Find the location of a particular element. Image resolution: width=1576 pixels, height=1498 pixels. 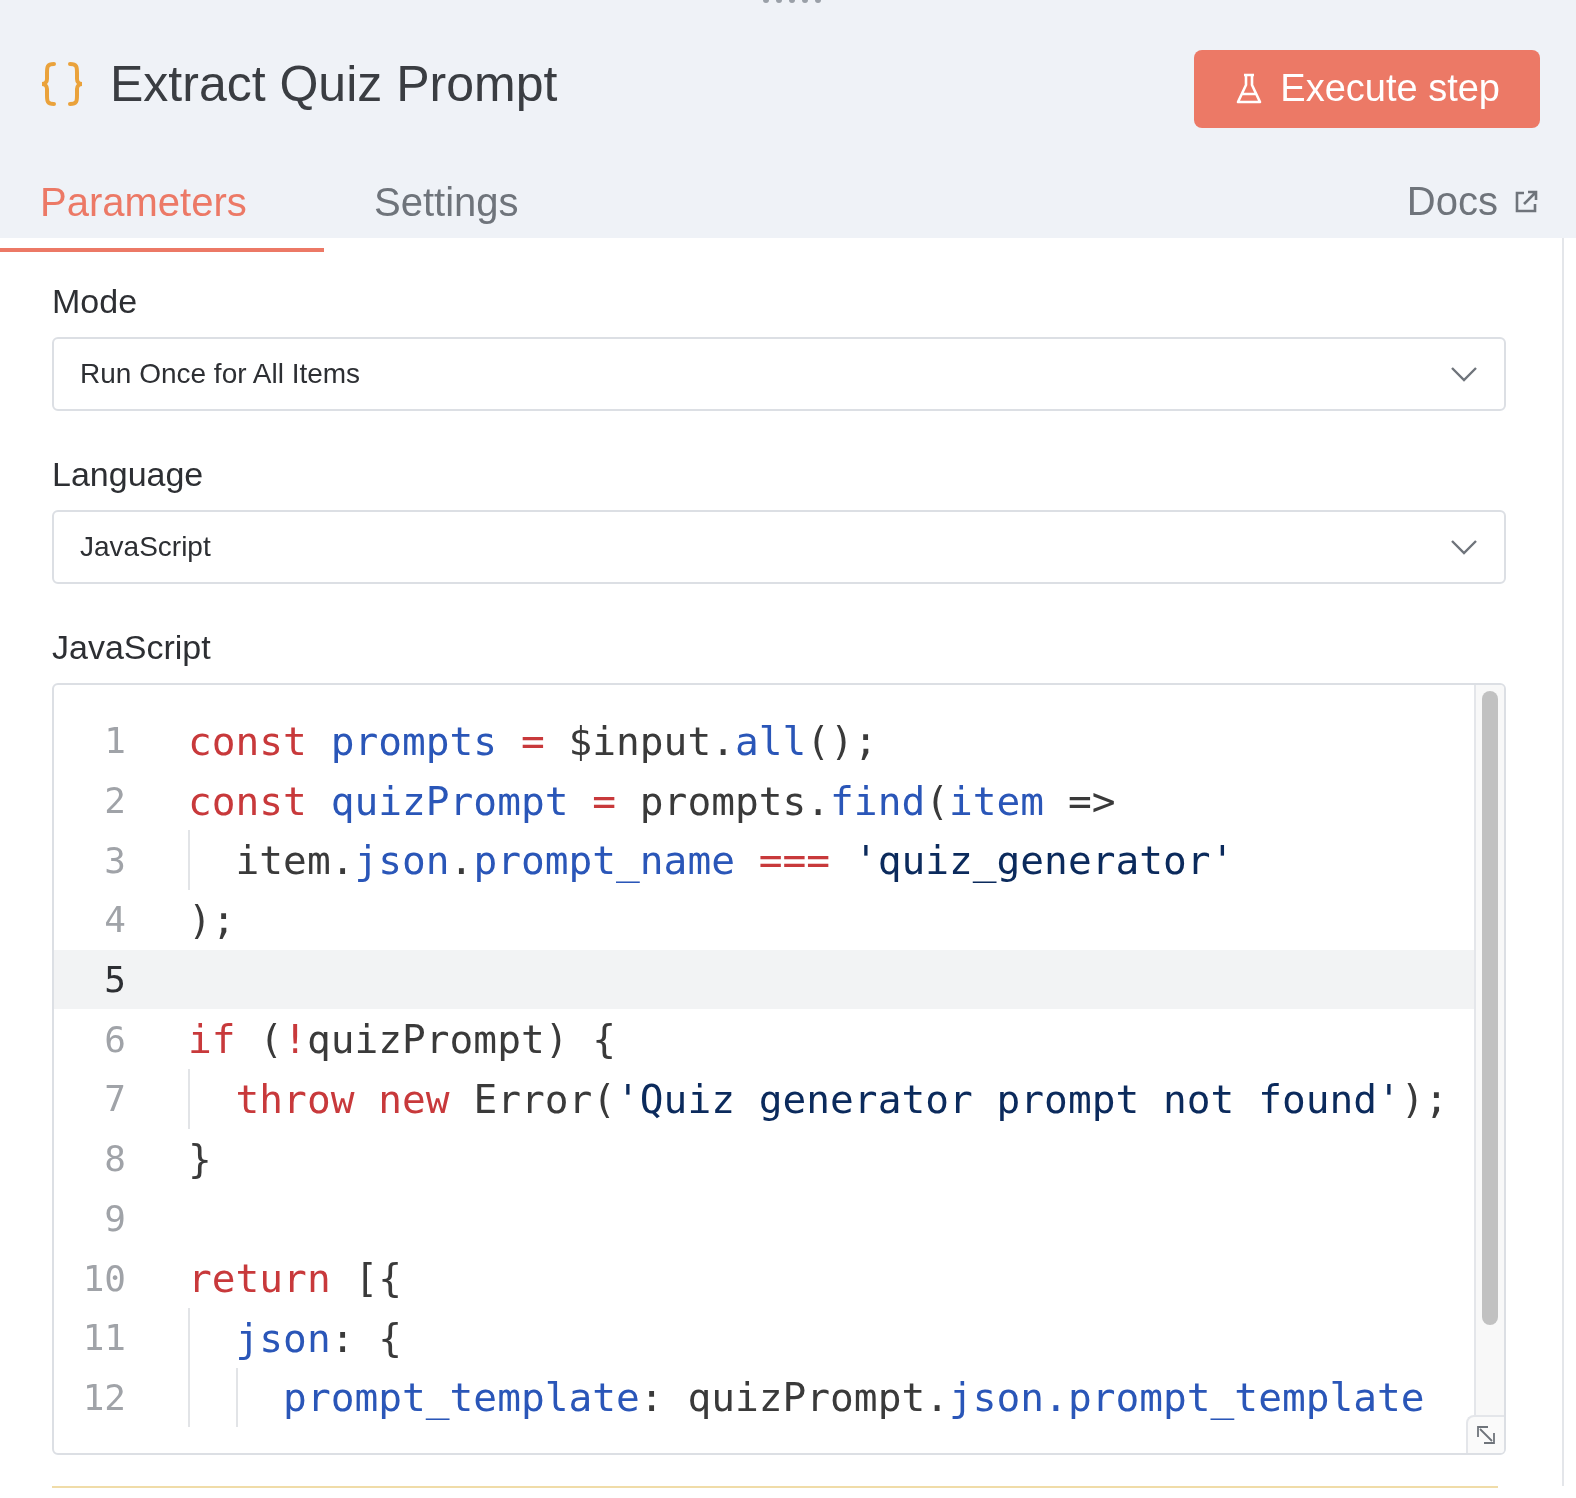

field-label: JavaScript is located at coordinates (132, 647).